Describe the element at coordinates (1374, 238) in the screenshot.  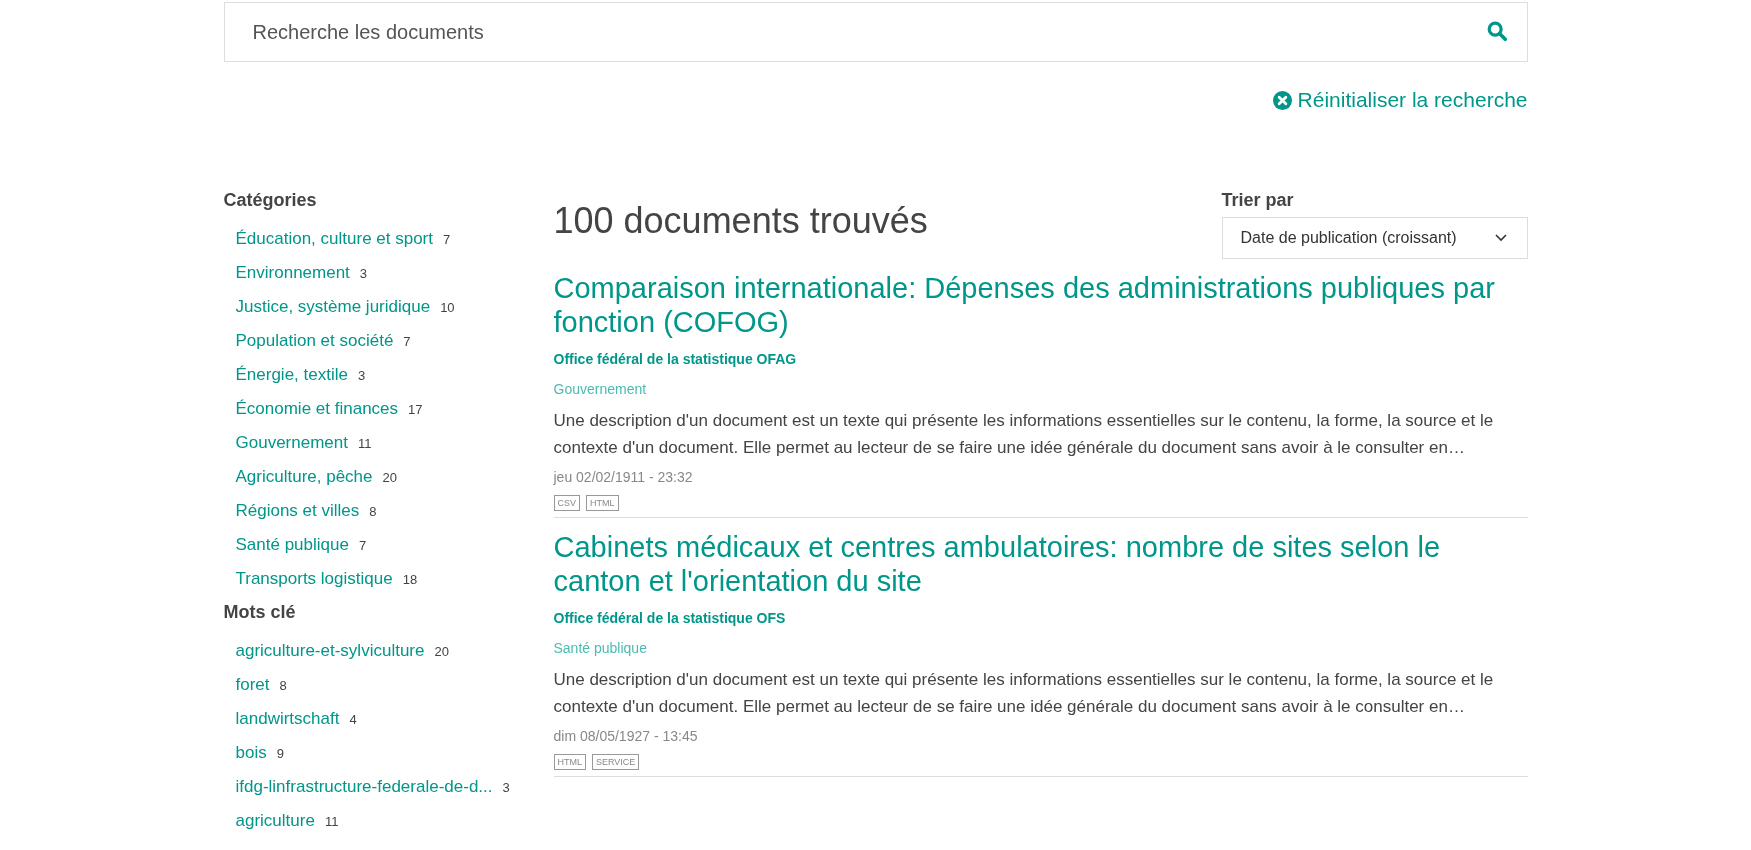
I see `sort-dropdown: Date de publication (croissant)` at that location.